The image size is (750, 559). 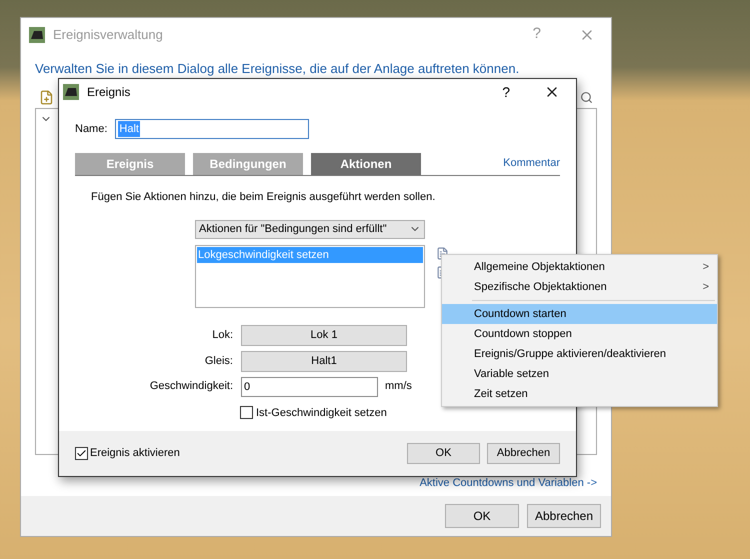 I want to click on unit-label: mm/s, so click(x=398, y=386).